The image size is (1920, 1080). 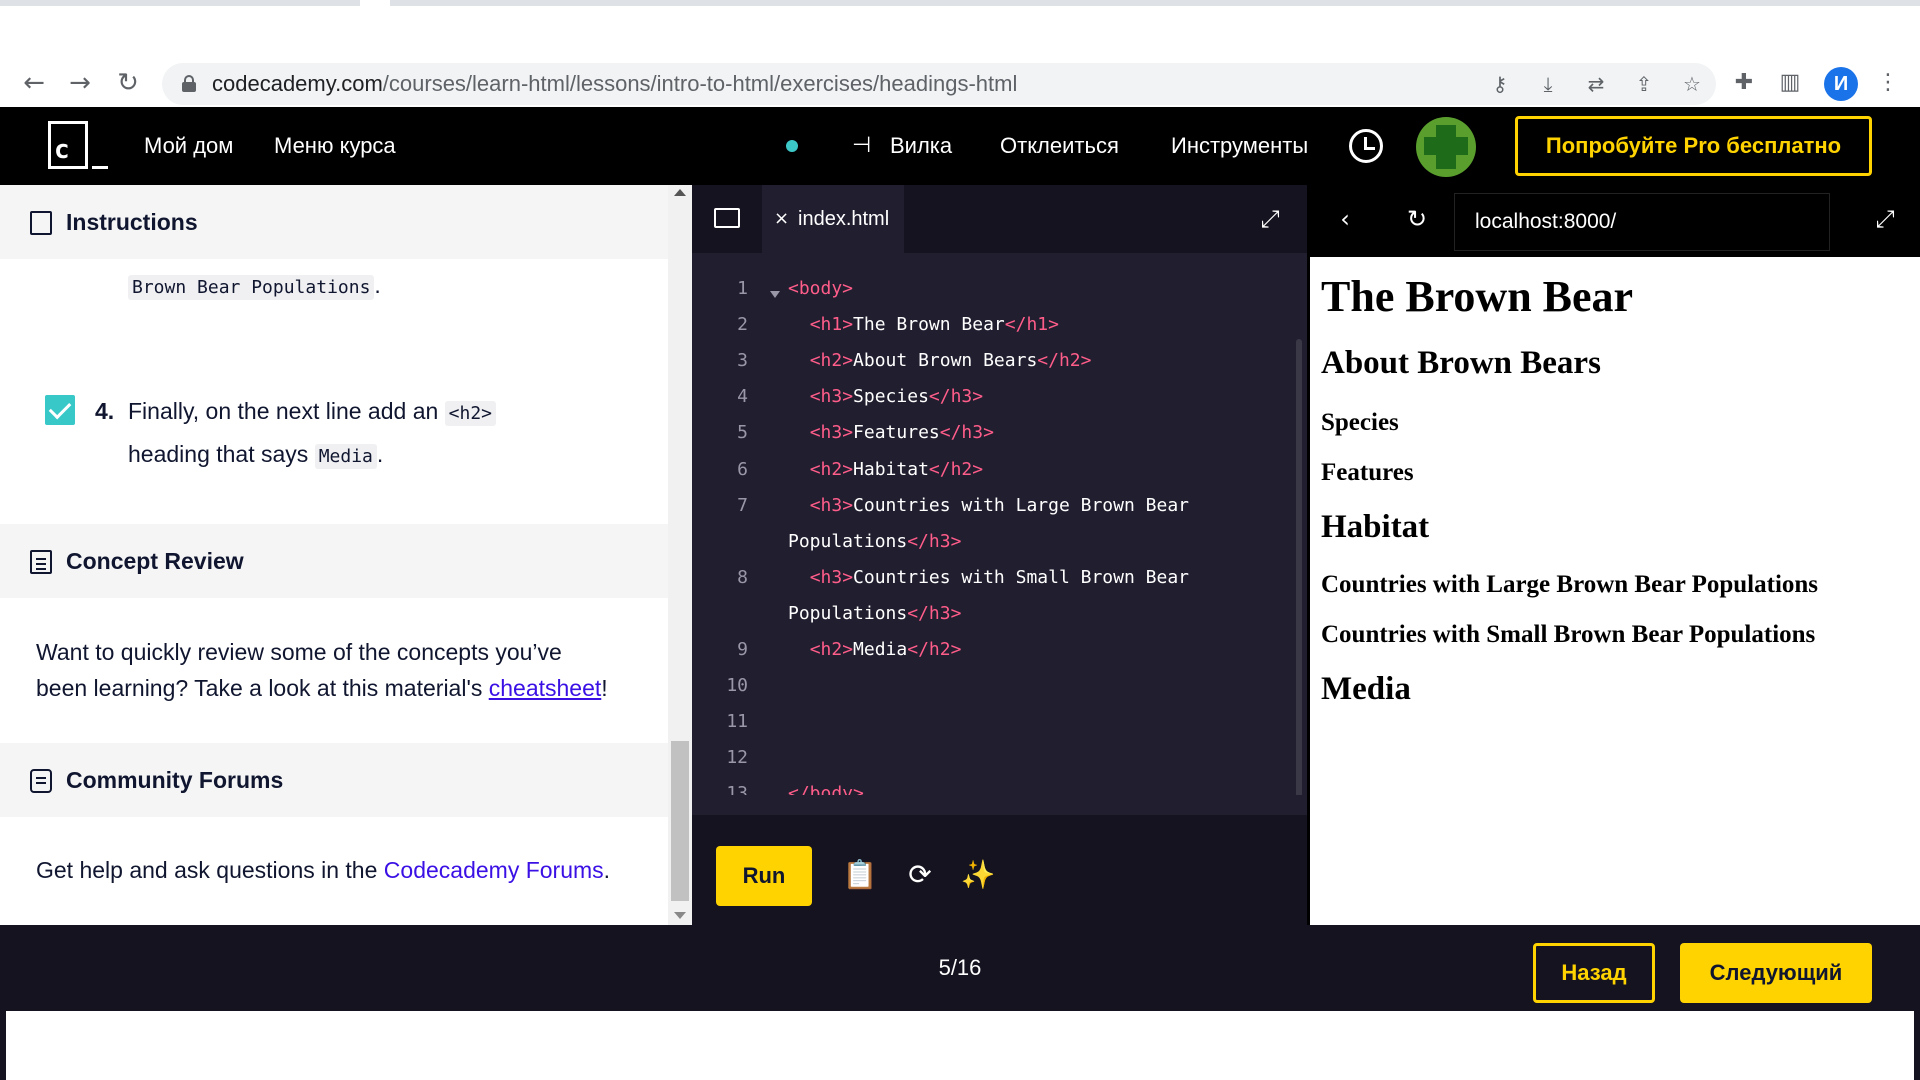 What do you see at coordinates (921, 146) in the screenshot?
I see `fork-button: Вилка` at bounding box center [921, 146].